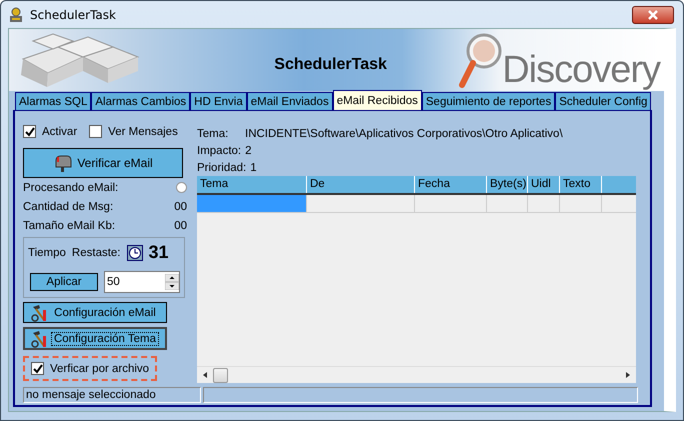 This screenshot has height=421, width=684. What do you see at coordinates (134, 252) in the screenshot?
I see `clock-icon` at bounding box center [134, 252].